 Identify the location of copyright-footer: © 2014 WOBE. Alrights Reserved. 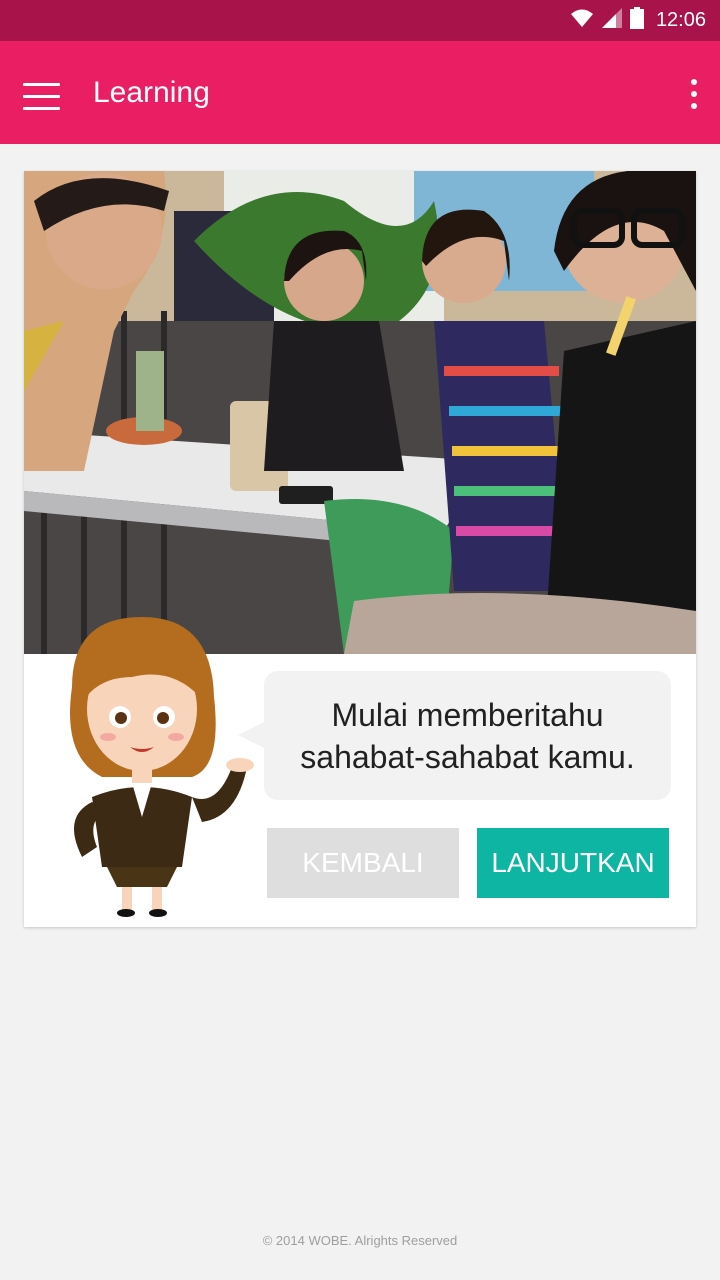
(360, 1240).